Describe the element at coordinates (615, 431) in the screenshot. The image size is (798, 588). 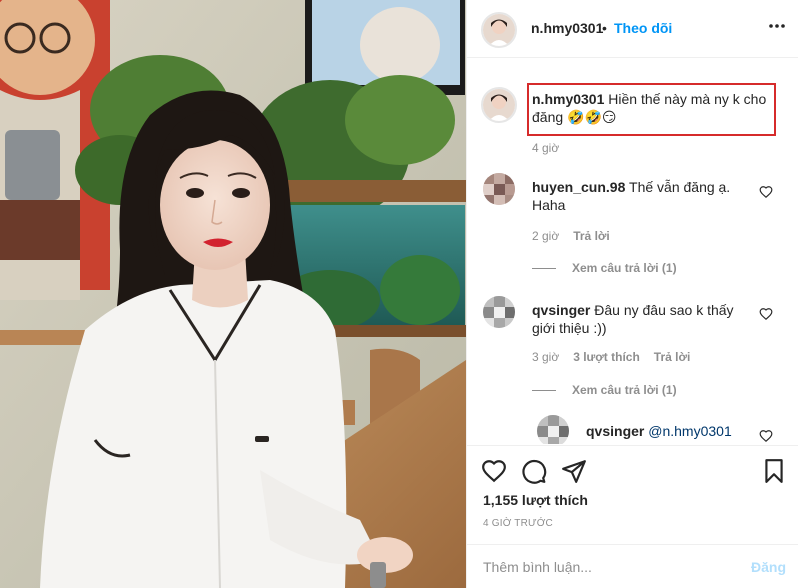
I see `reply-username: qvsinger` at that location.